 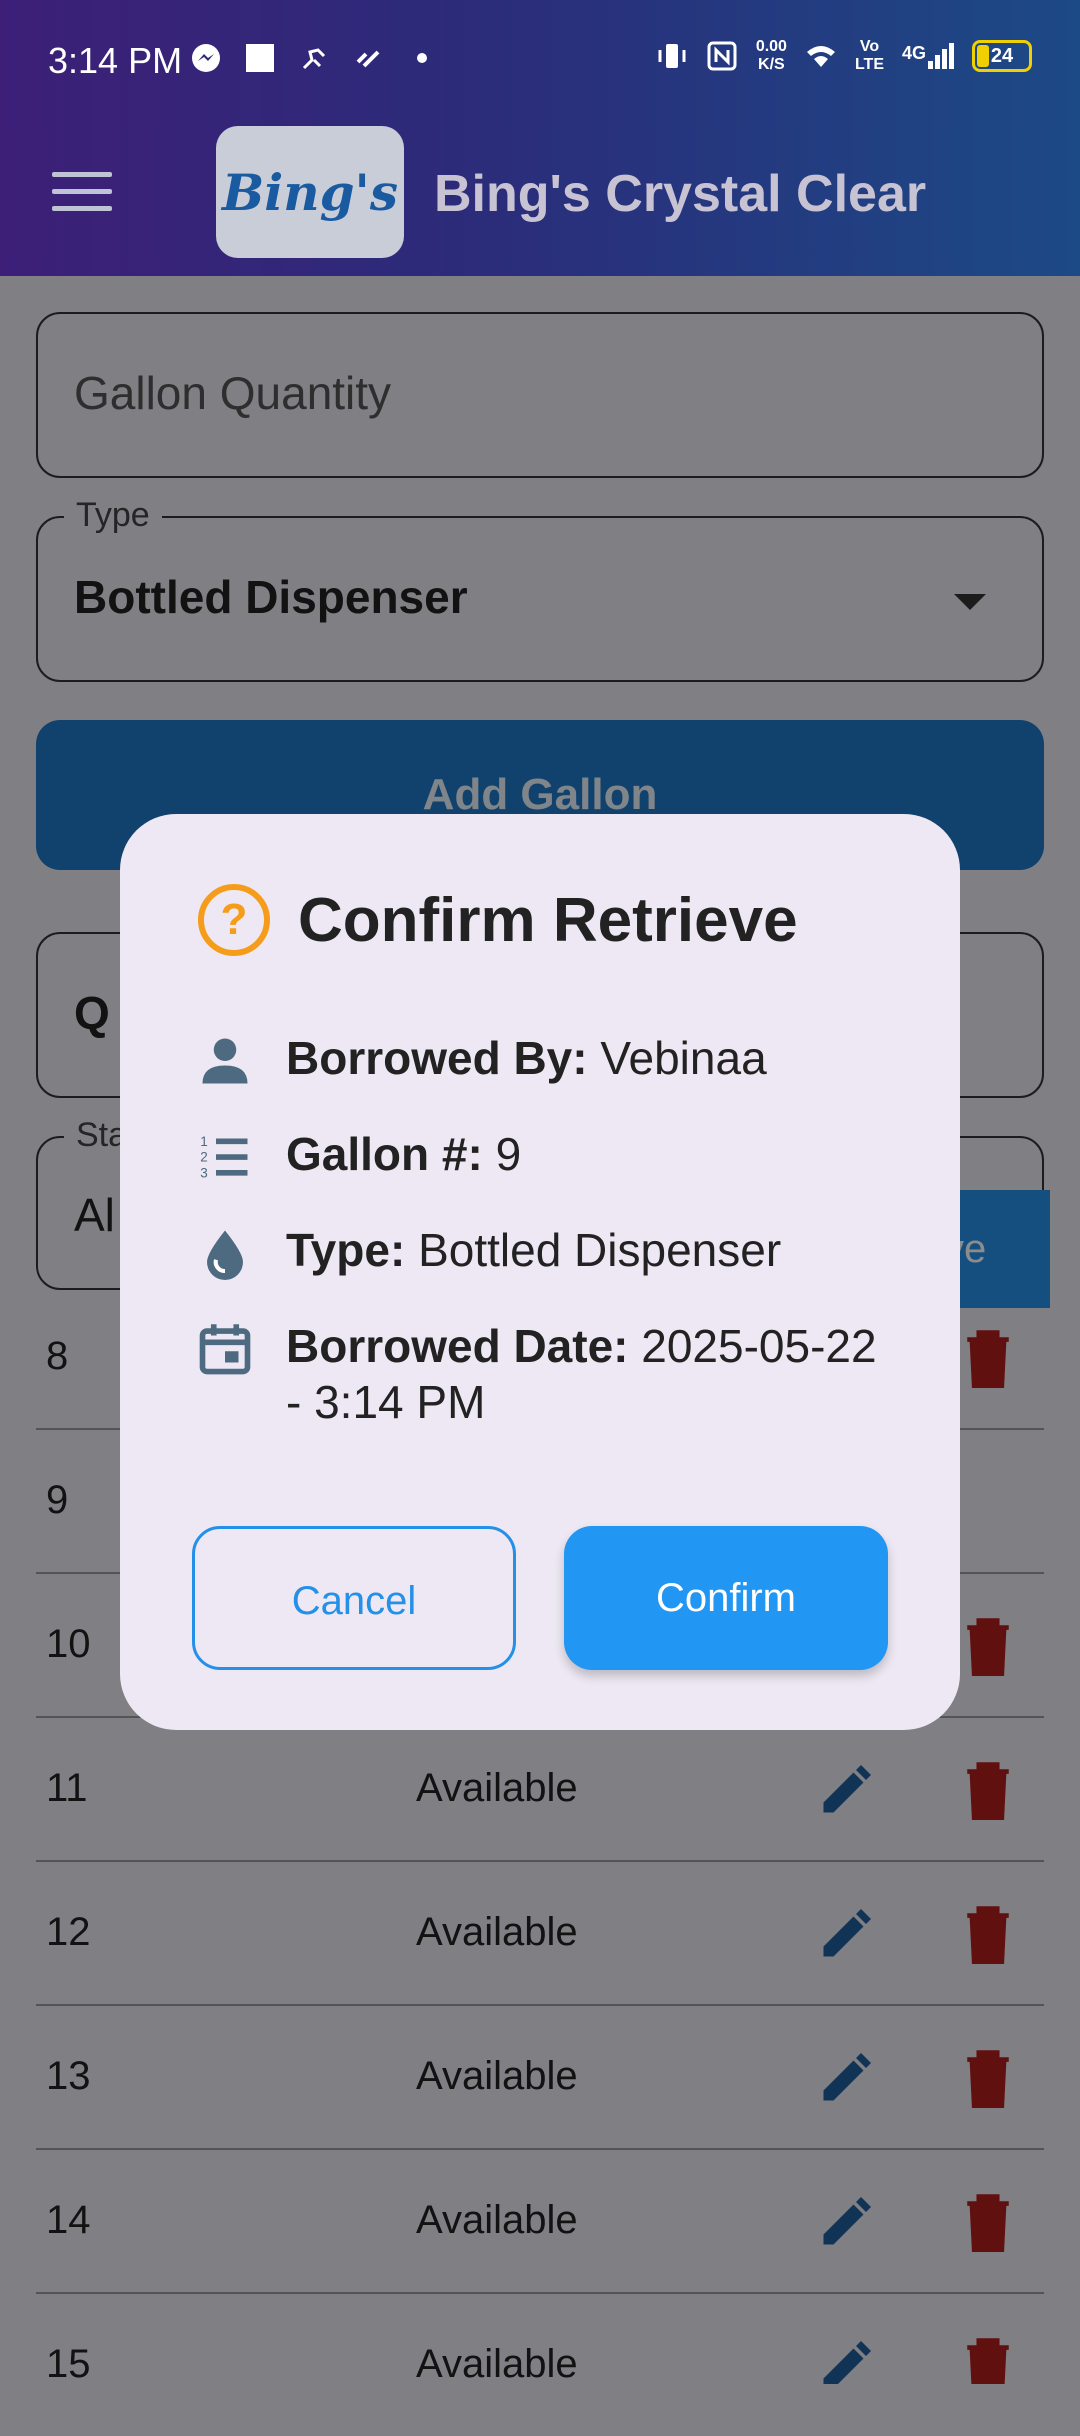 I want to click on volte-label: Vo LTE, so click(x=869, y=55).